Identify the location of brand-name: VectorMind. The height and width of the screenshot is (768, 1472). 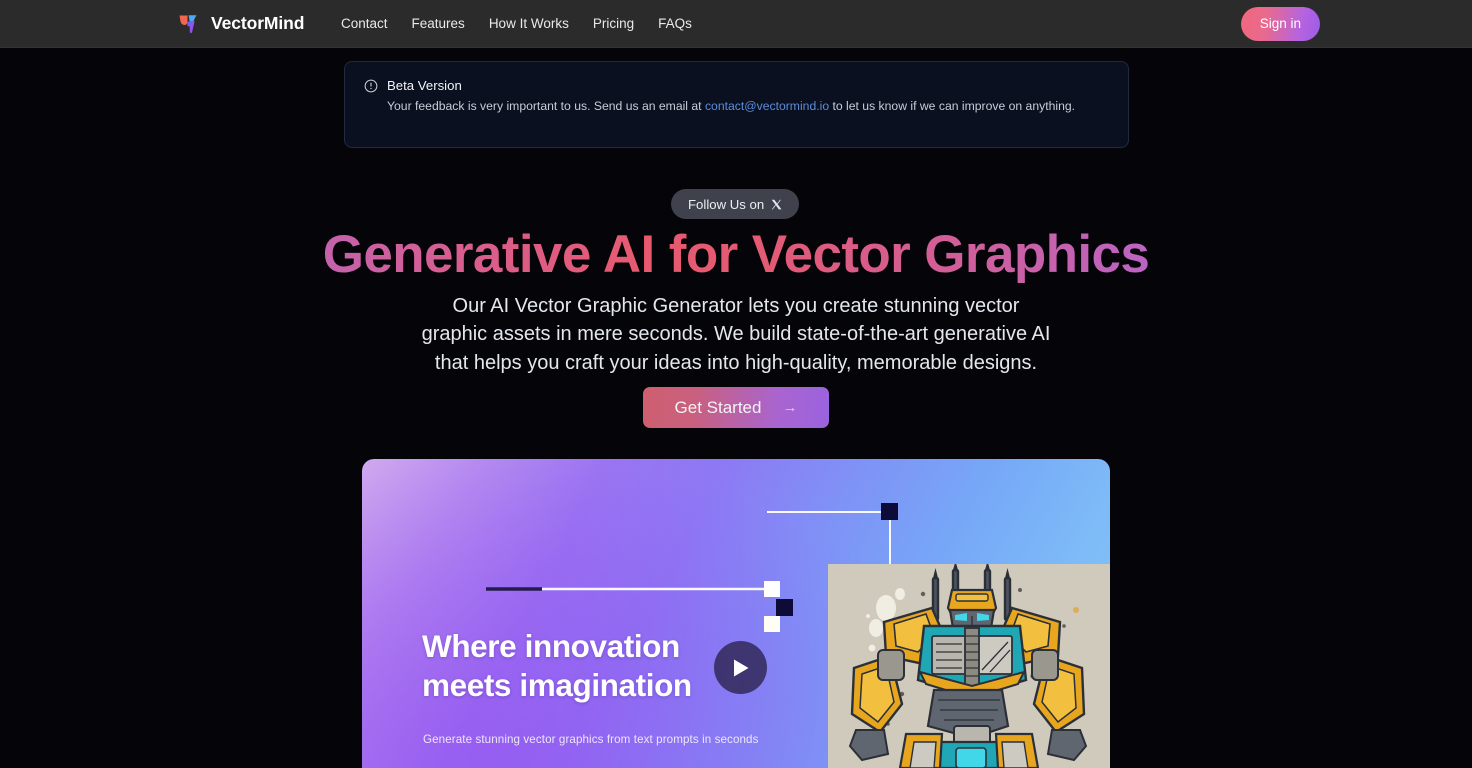
(258, 23).